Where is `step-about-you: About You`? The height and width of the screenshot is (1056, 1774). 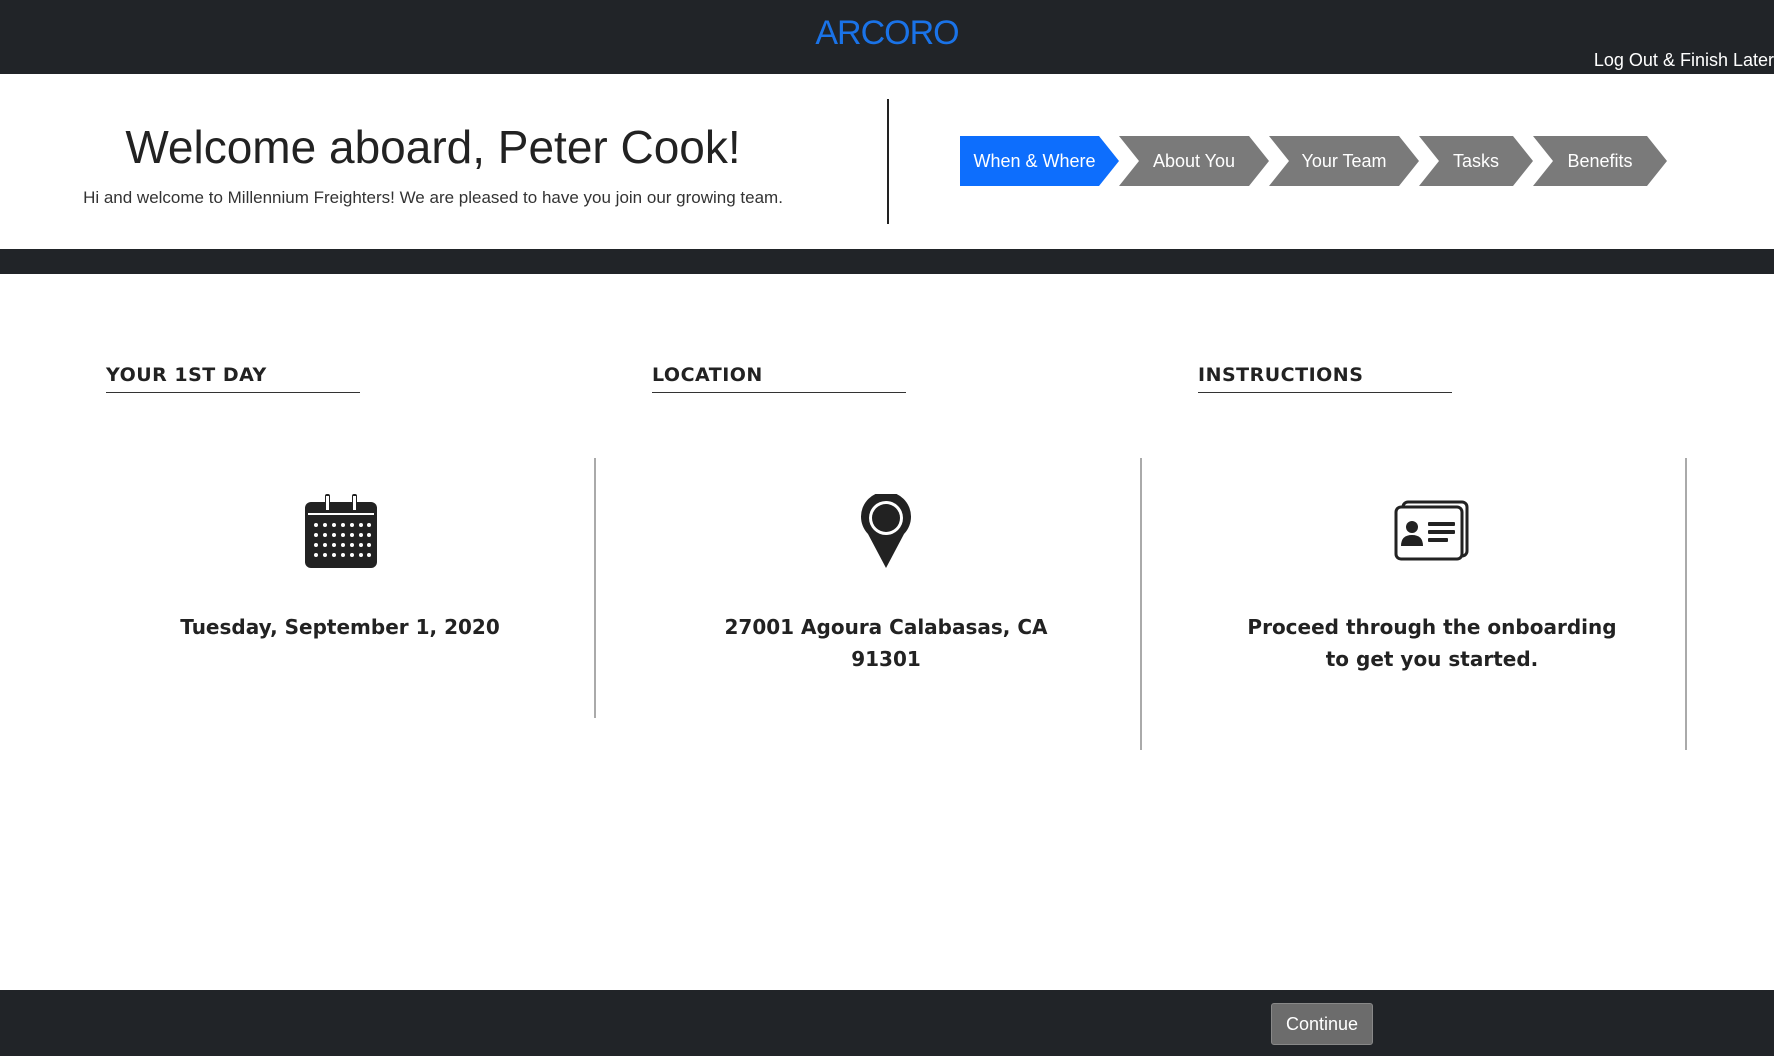
step-about-you: About You is located at coordinates (1194, 161).